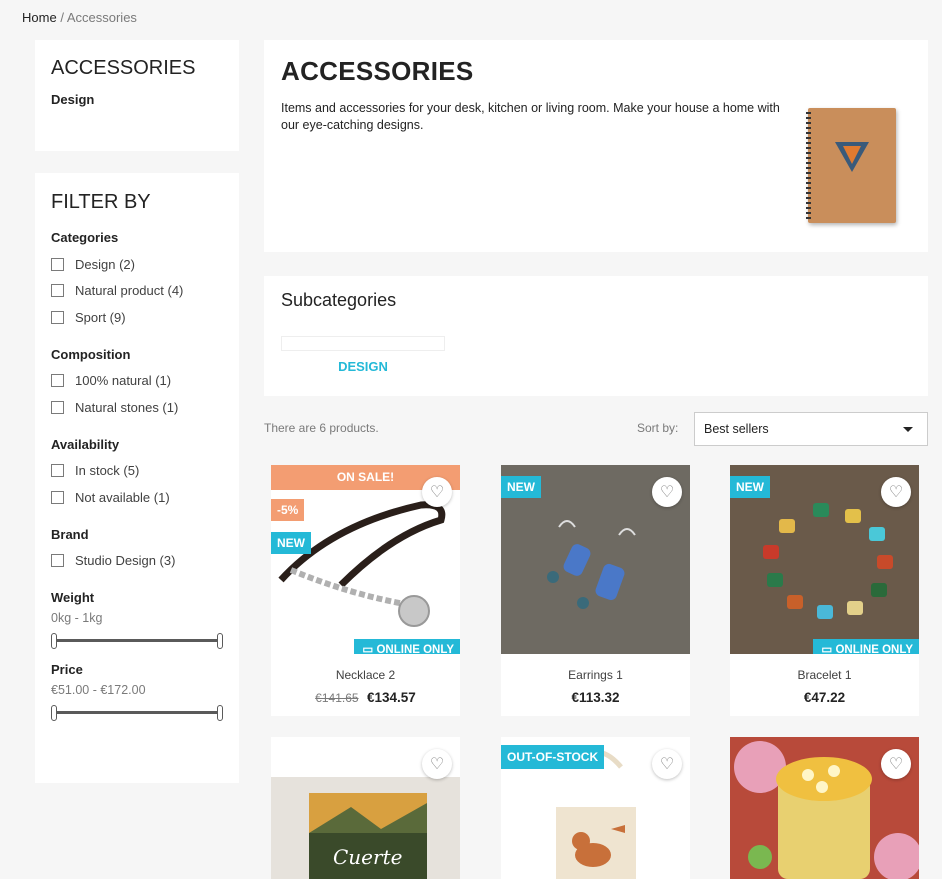  Describe the element at coordinates (107, 471) in the screenshot. I see `filter-option-label: In stock (5)` at that location.